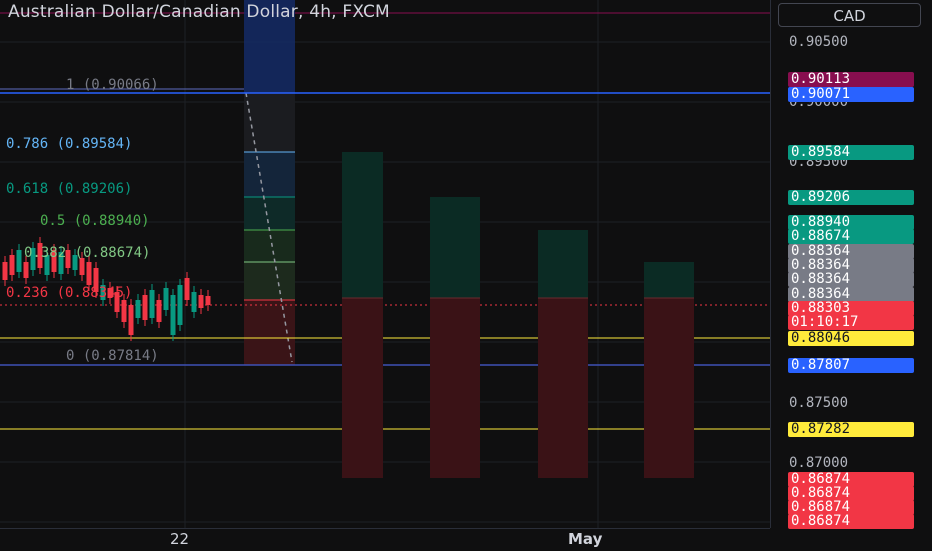 Image resolution: width=932 pixels, height=551 pixels. I want to click on fib-label-0618: 0.618 (0.89206), so click(69, 189).